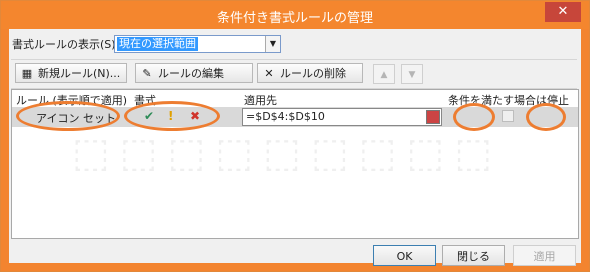  What do you see at coordinates (544, 255) in the screenshot?
I see `apply-button: 適用` at bounding box center [544, 255].